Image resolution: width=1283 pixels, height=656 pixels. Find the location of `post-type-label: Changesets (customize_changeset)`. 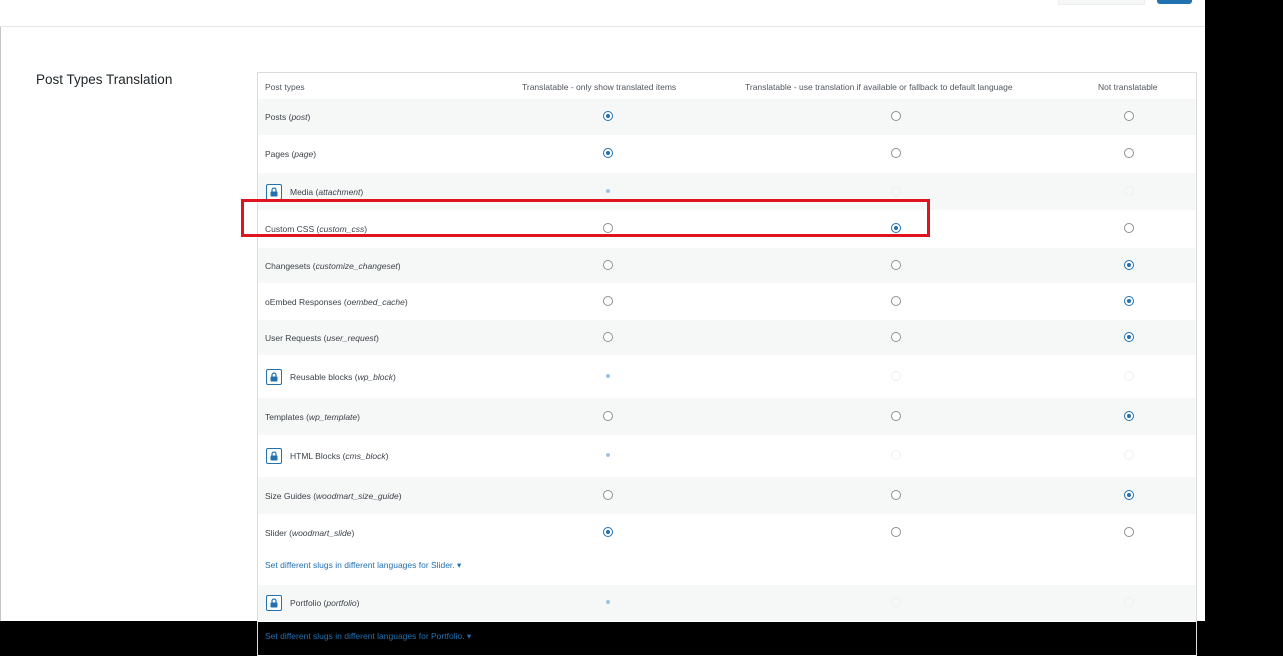

post-type-label: Changesets (customize_changeset) is located at coordinates (333, 265).